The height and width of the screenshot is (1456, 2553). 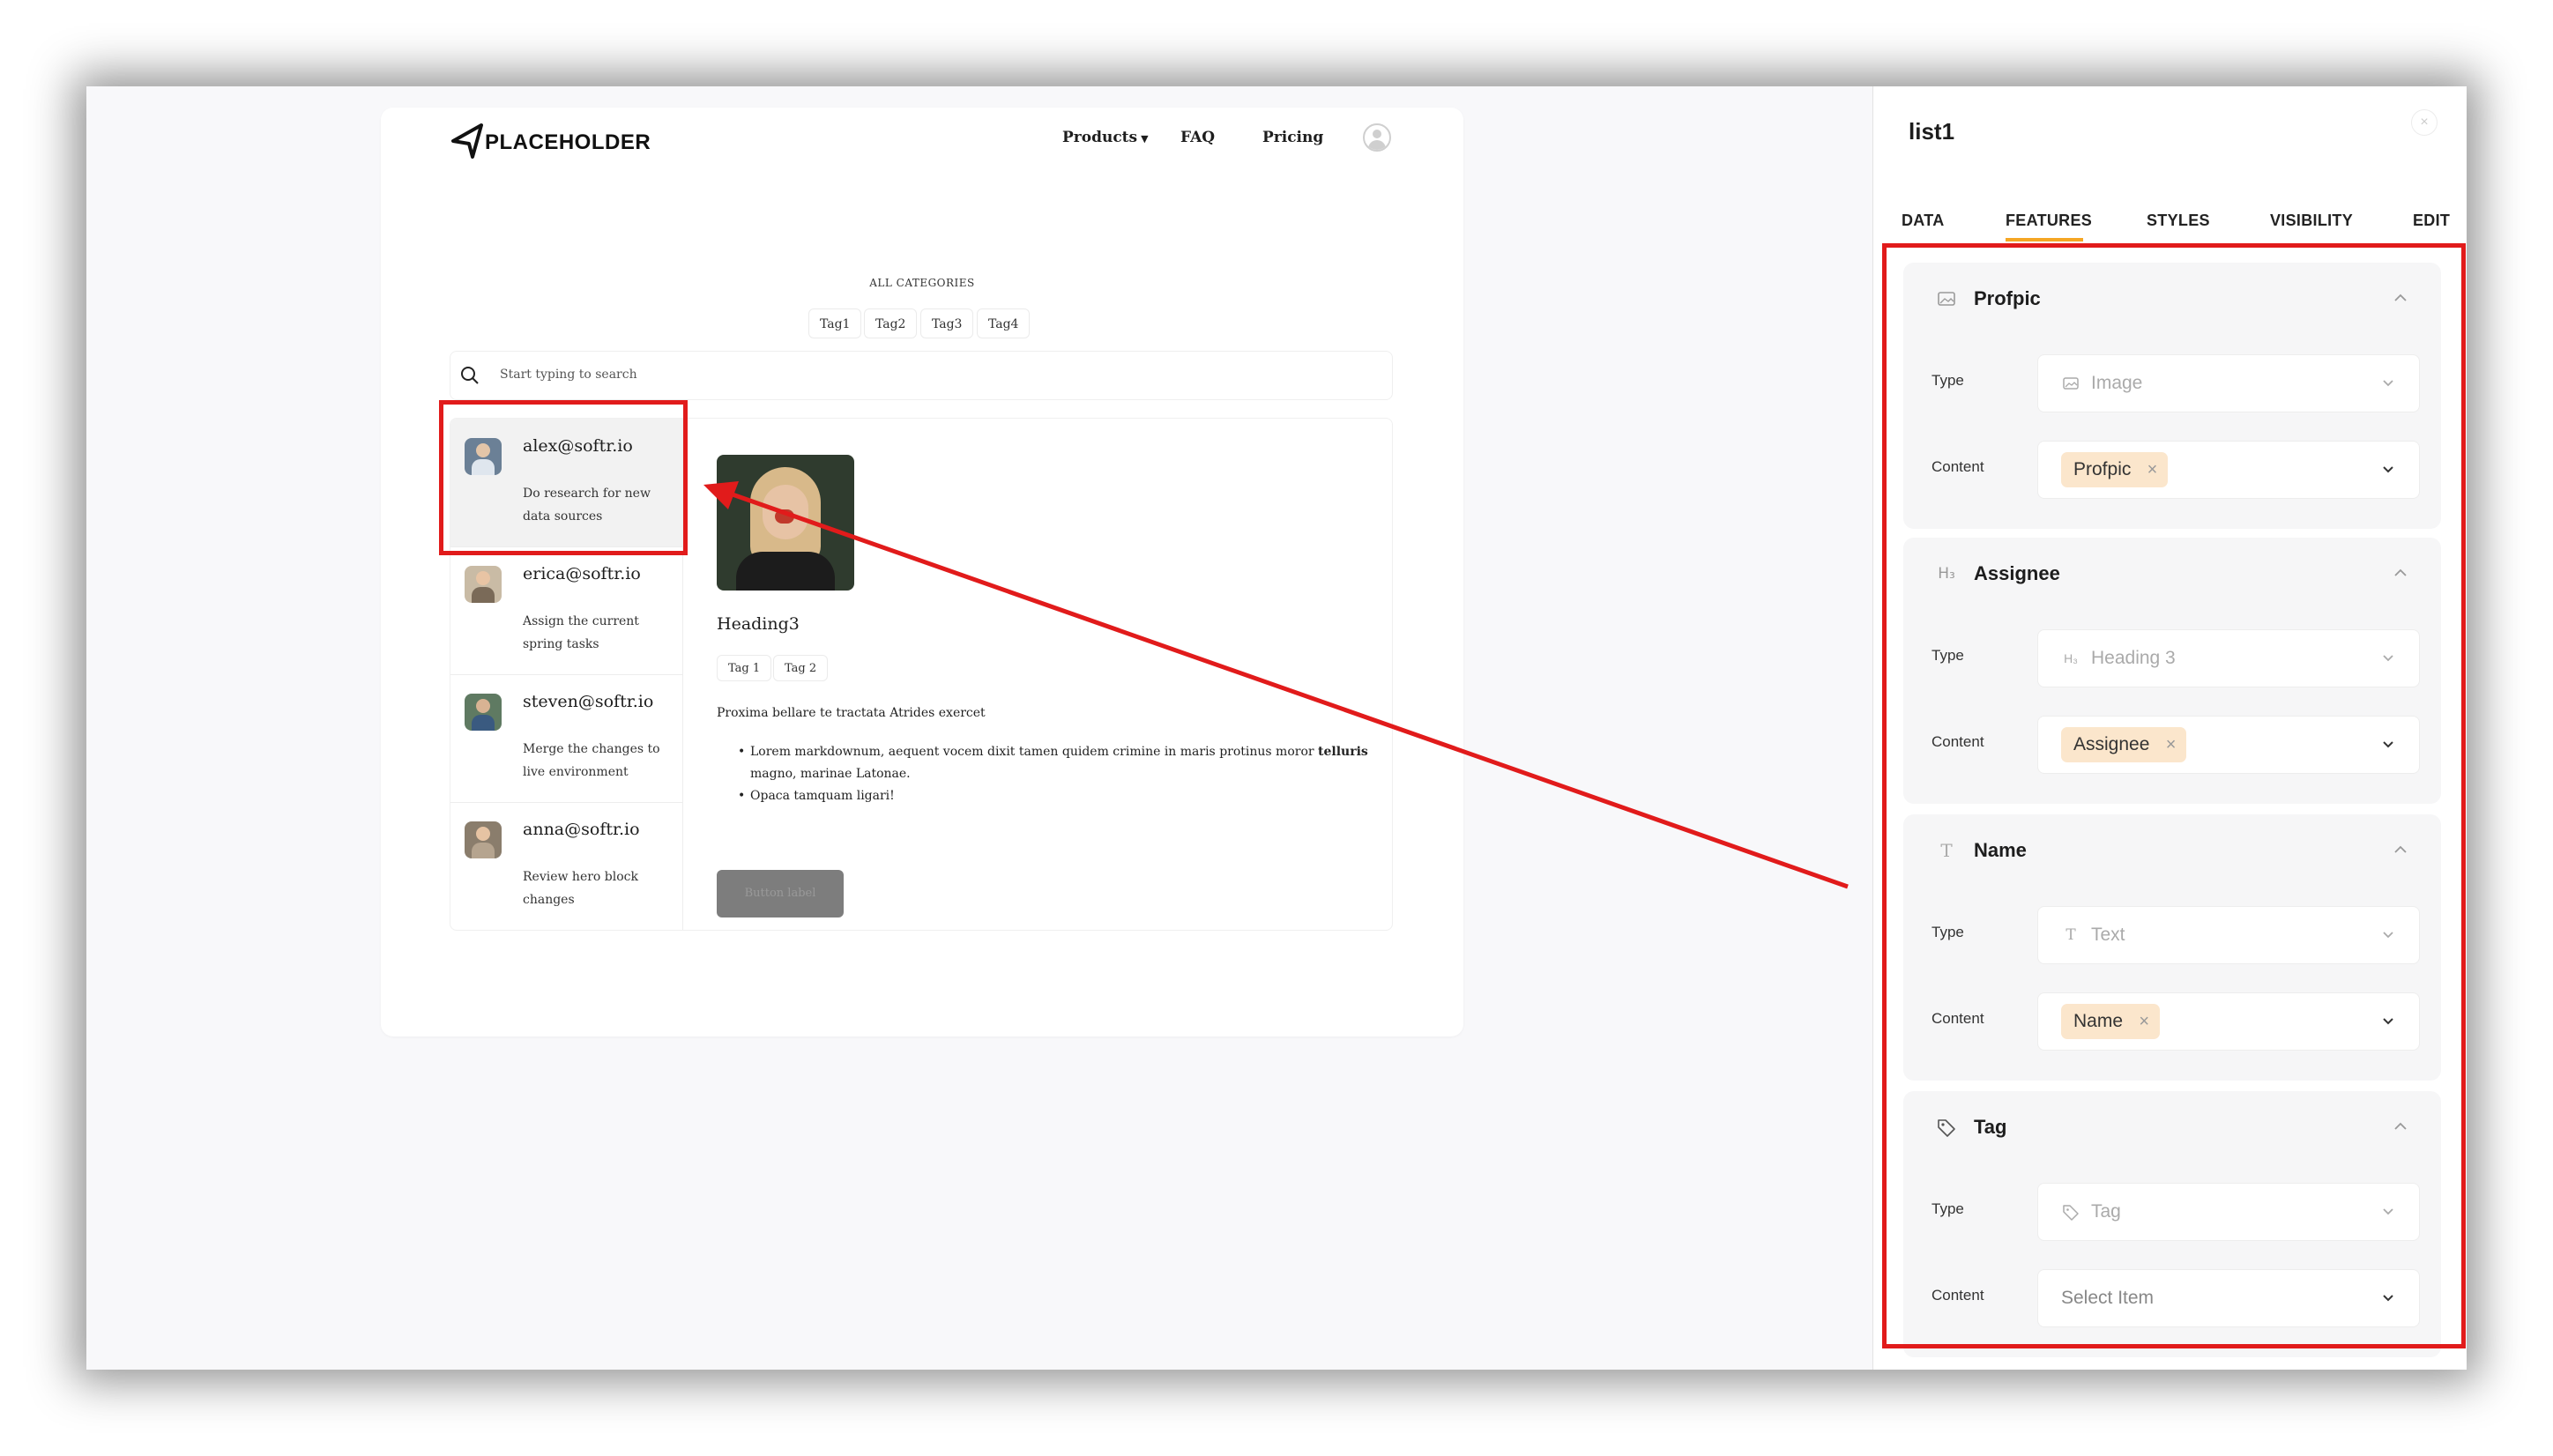 What do you see at coordinates (591, 760) in the screenshot?
I see `list-item-desc: Merge the changes to live environment` at bounding box center [591, 760].